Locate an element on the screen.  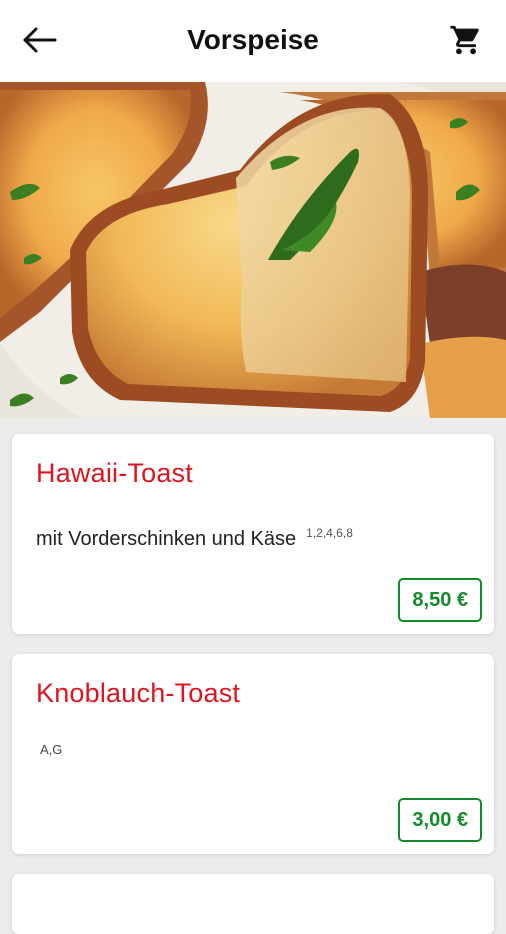
menu-item-card is located at coordinates (253, 904).